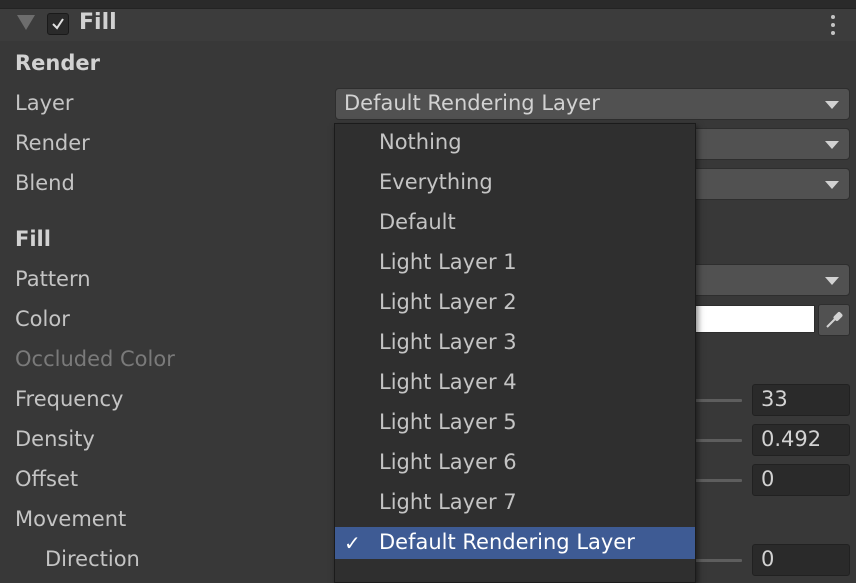  I want to click on menu-item-light-layer-5: Light Layer 5, so click(515, 423).